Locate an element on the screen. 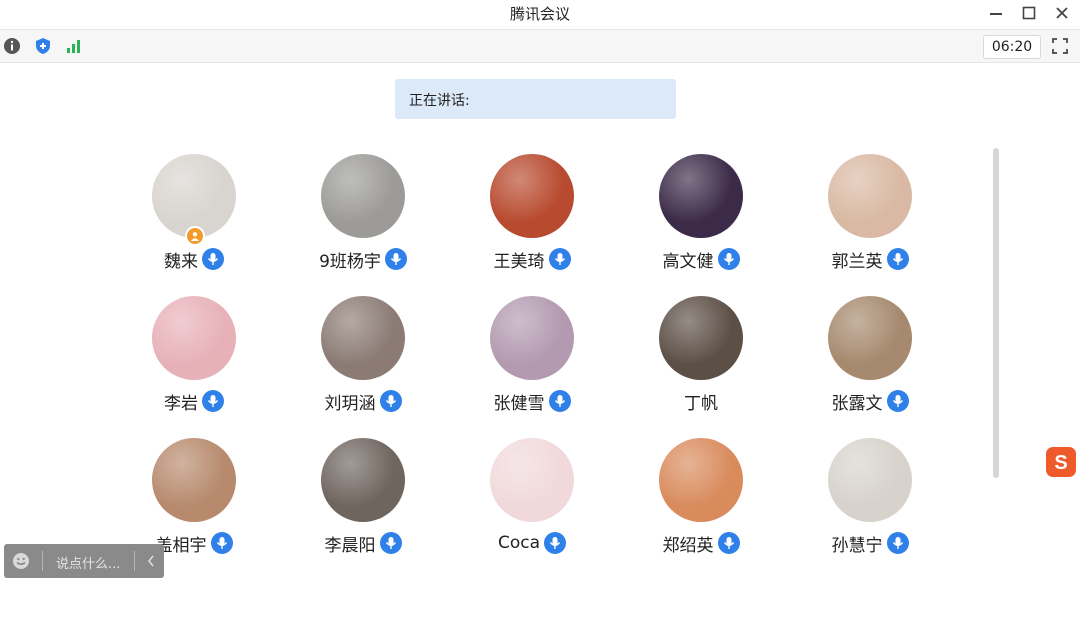 The width and height of the screenshot is (1080, 623). info-icon is located at coordinates (12, 46).